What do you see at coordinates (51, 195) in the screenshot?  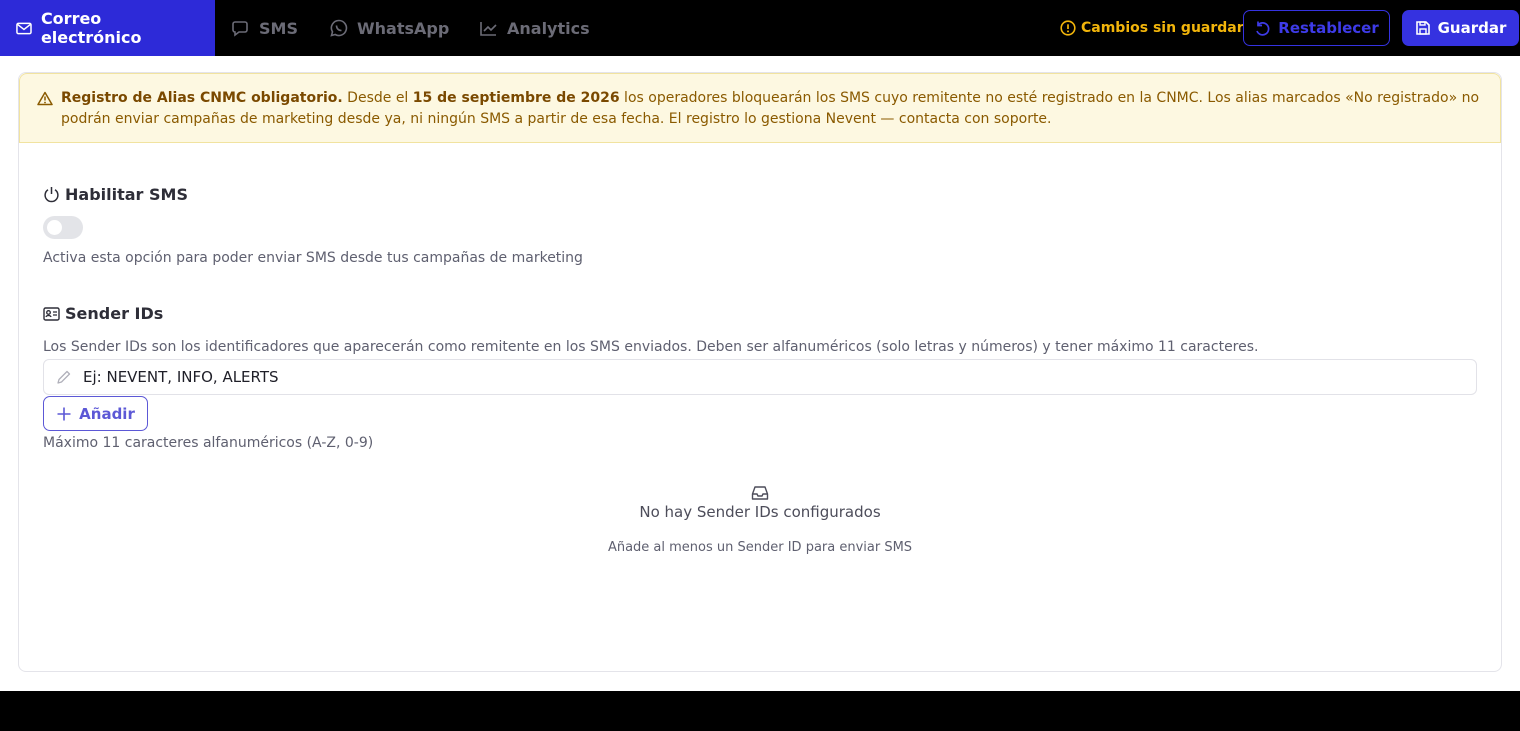 I see `power-icon` at bounding box center [51, 195].